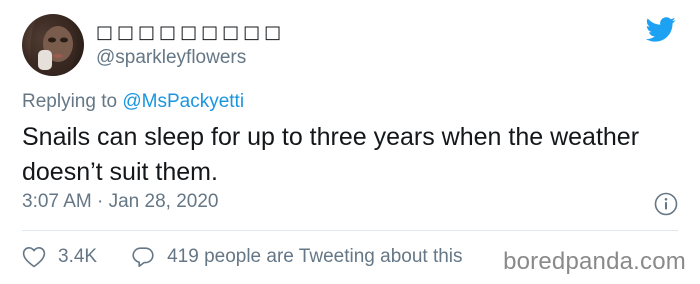  I want to click on tweet-timestamp: 3:07 AM · Jan 28, 2020, so click(120, 202).